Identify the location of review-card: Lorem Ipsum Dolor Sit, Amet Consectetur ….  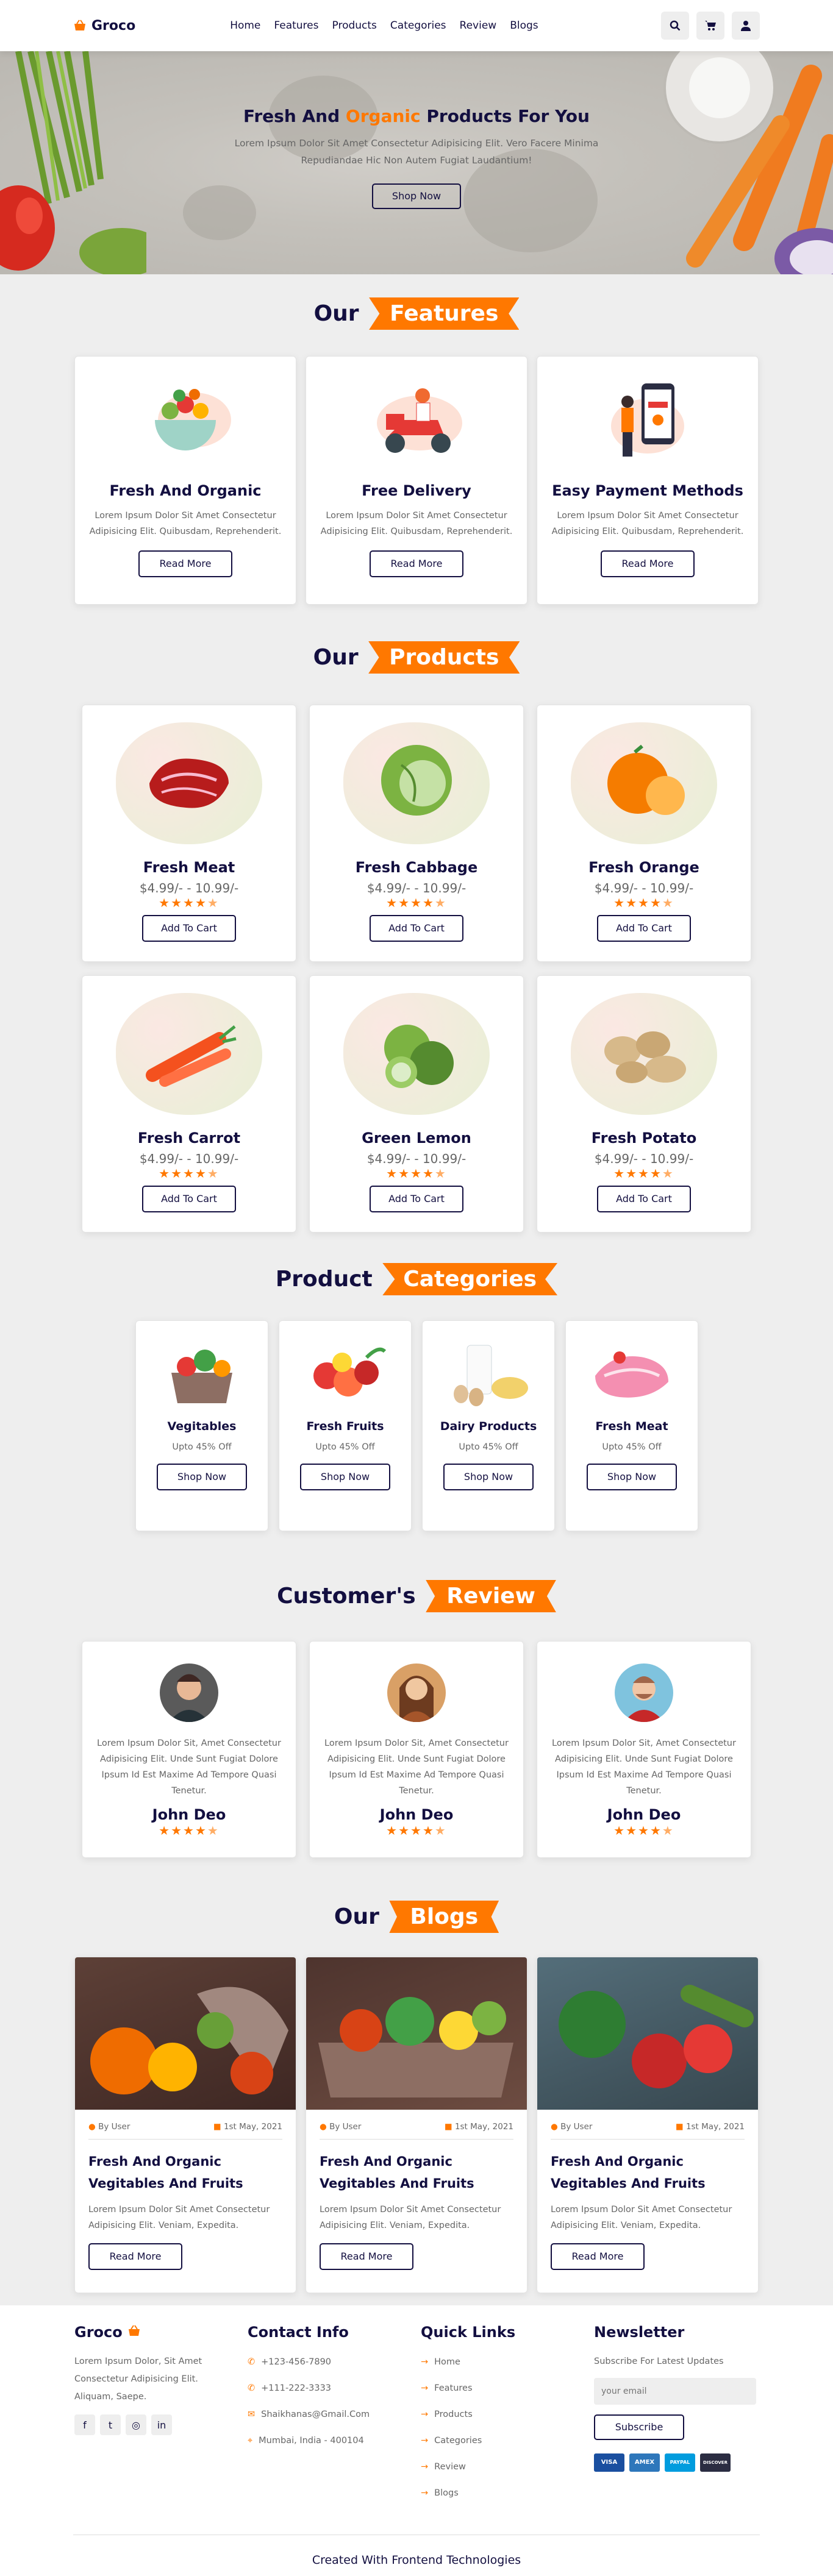
(644, 1749).